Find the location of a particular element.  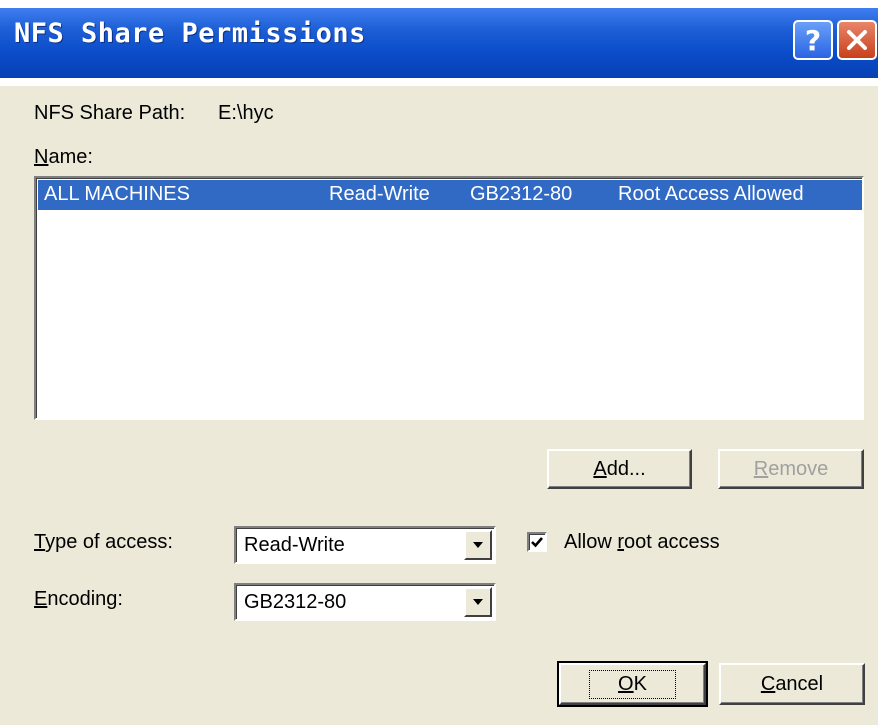

type-of-access-select: Read-Write is located at coordinates (365, 545).